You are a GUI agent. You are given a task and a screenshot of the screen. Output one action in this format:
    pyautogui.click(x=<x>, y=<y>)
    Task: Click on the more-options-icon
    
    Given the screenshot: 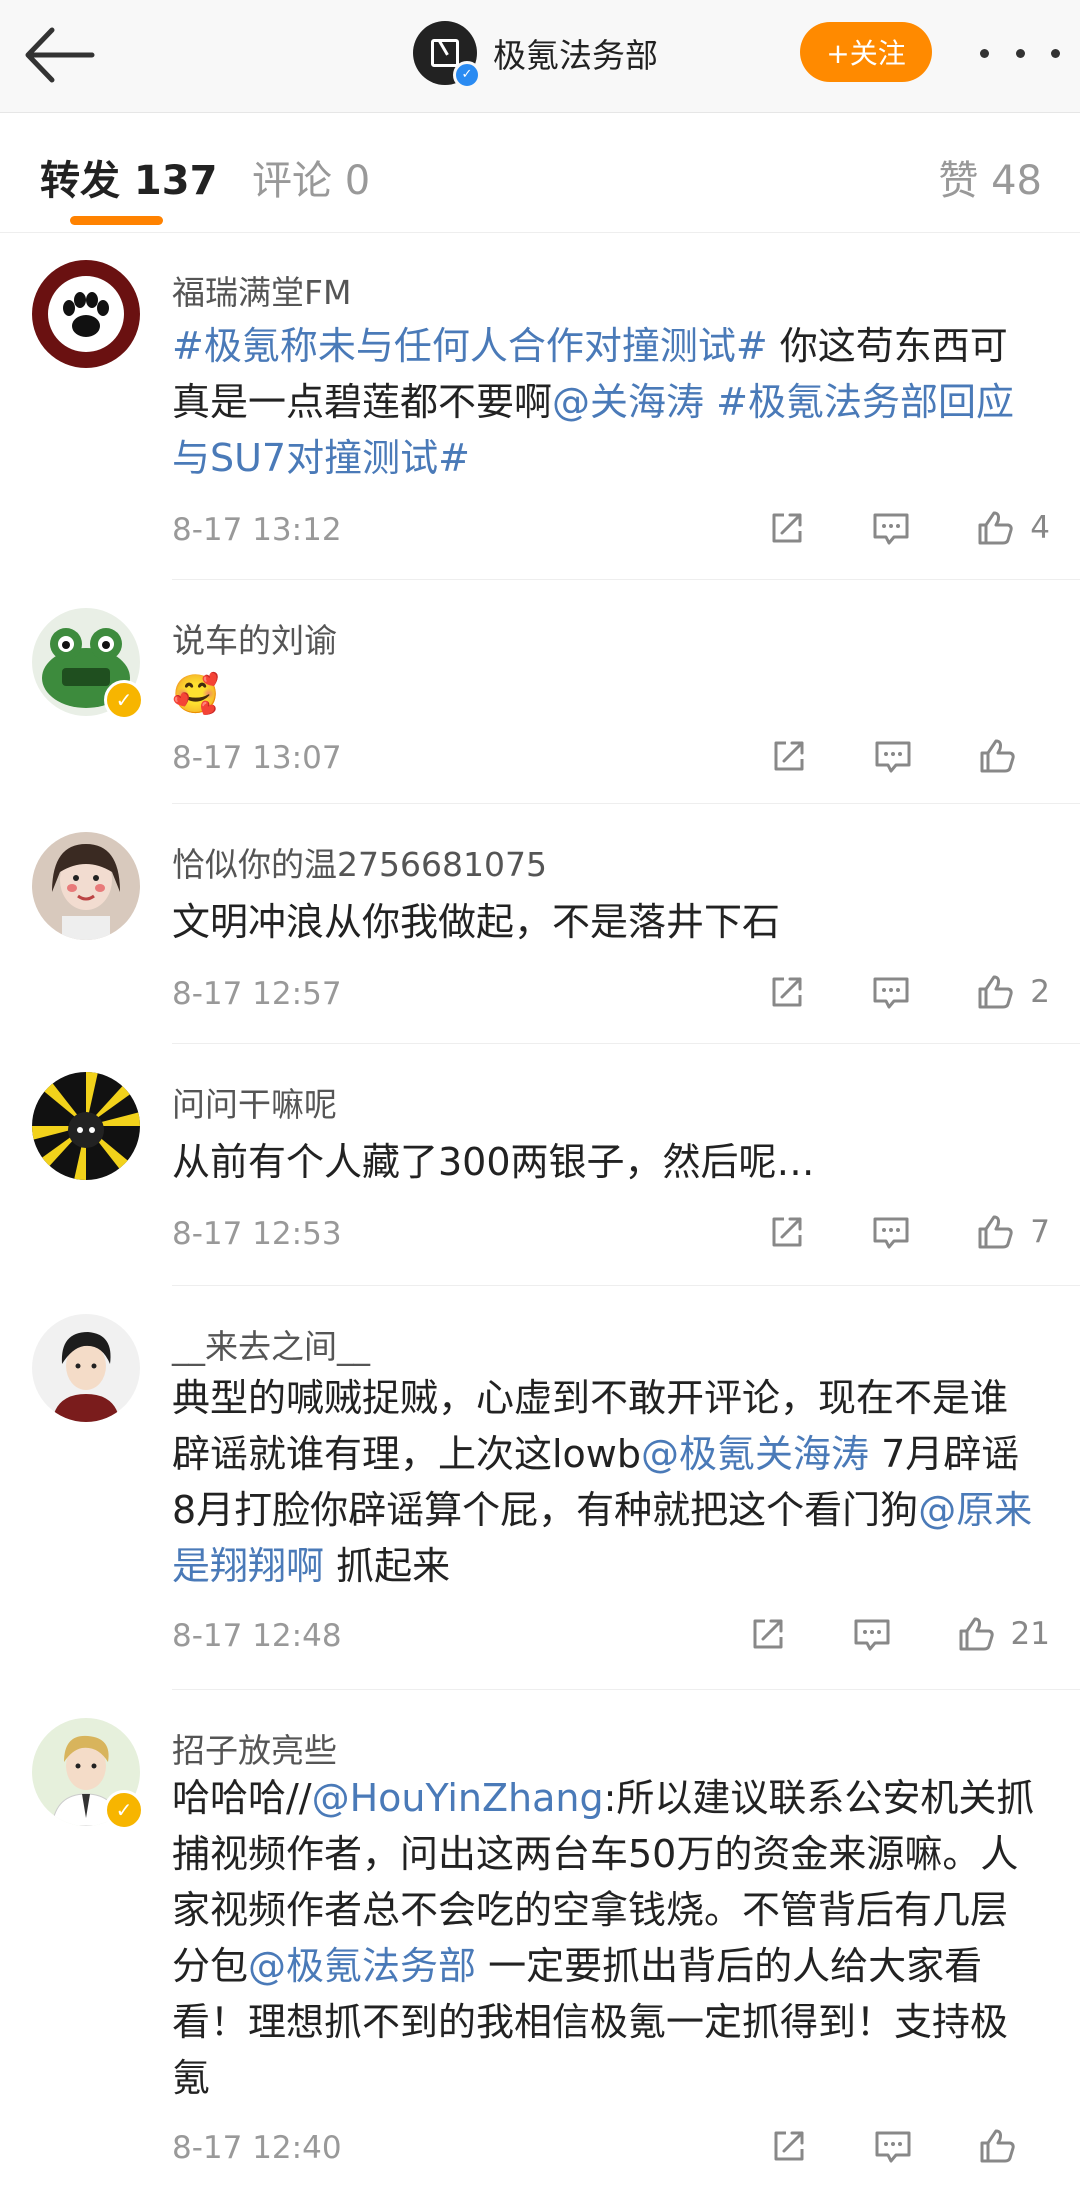 What is the action you would take?
    pyautogui.click(x=1020, y=53)
    